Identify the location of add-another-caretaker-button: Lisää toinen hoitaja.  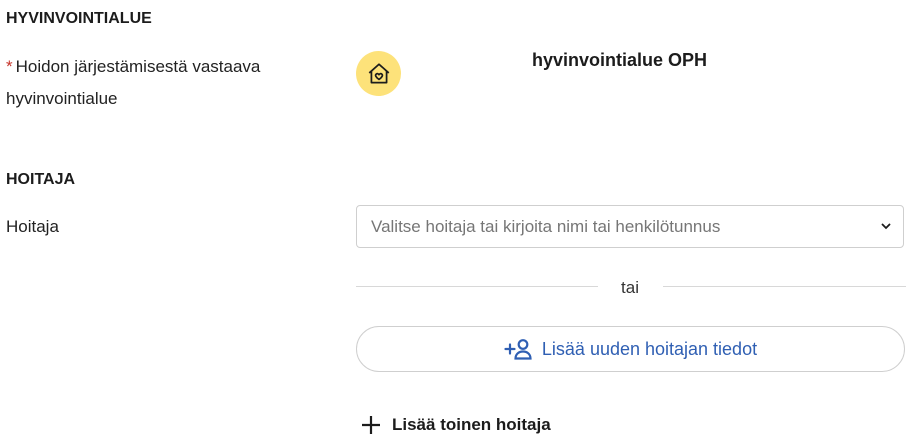
(455, 425).